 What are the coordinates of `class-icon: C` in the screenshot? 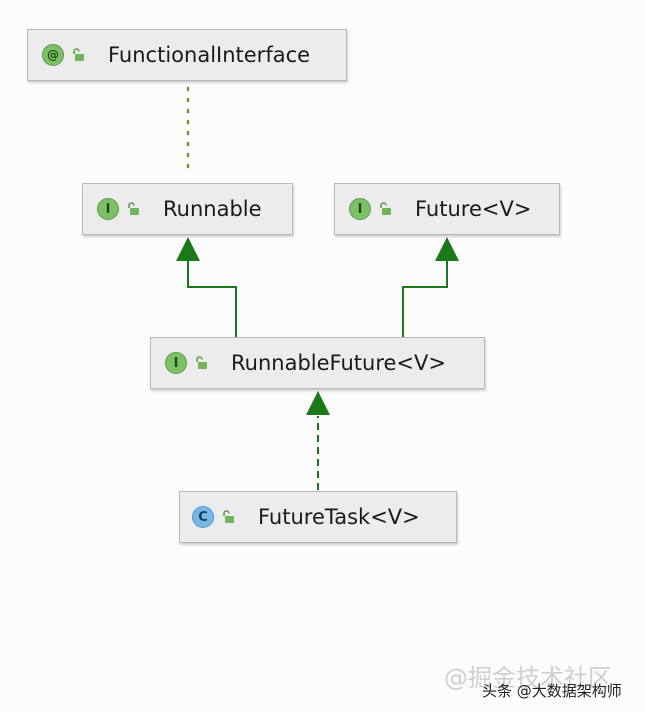 It's located at (203, 517).